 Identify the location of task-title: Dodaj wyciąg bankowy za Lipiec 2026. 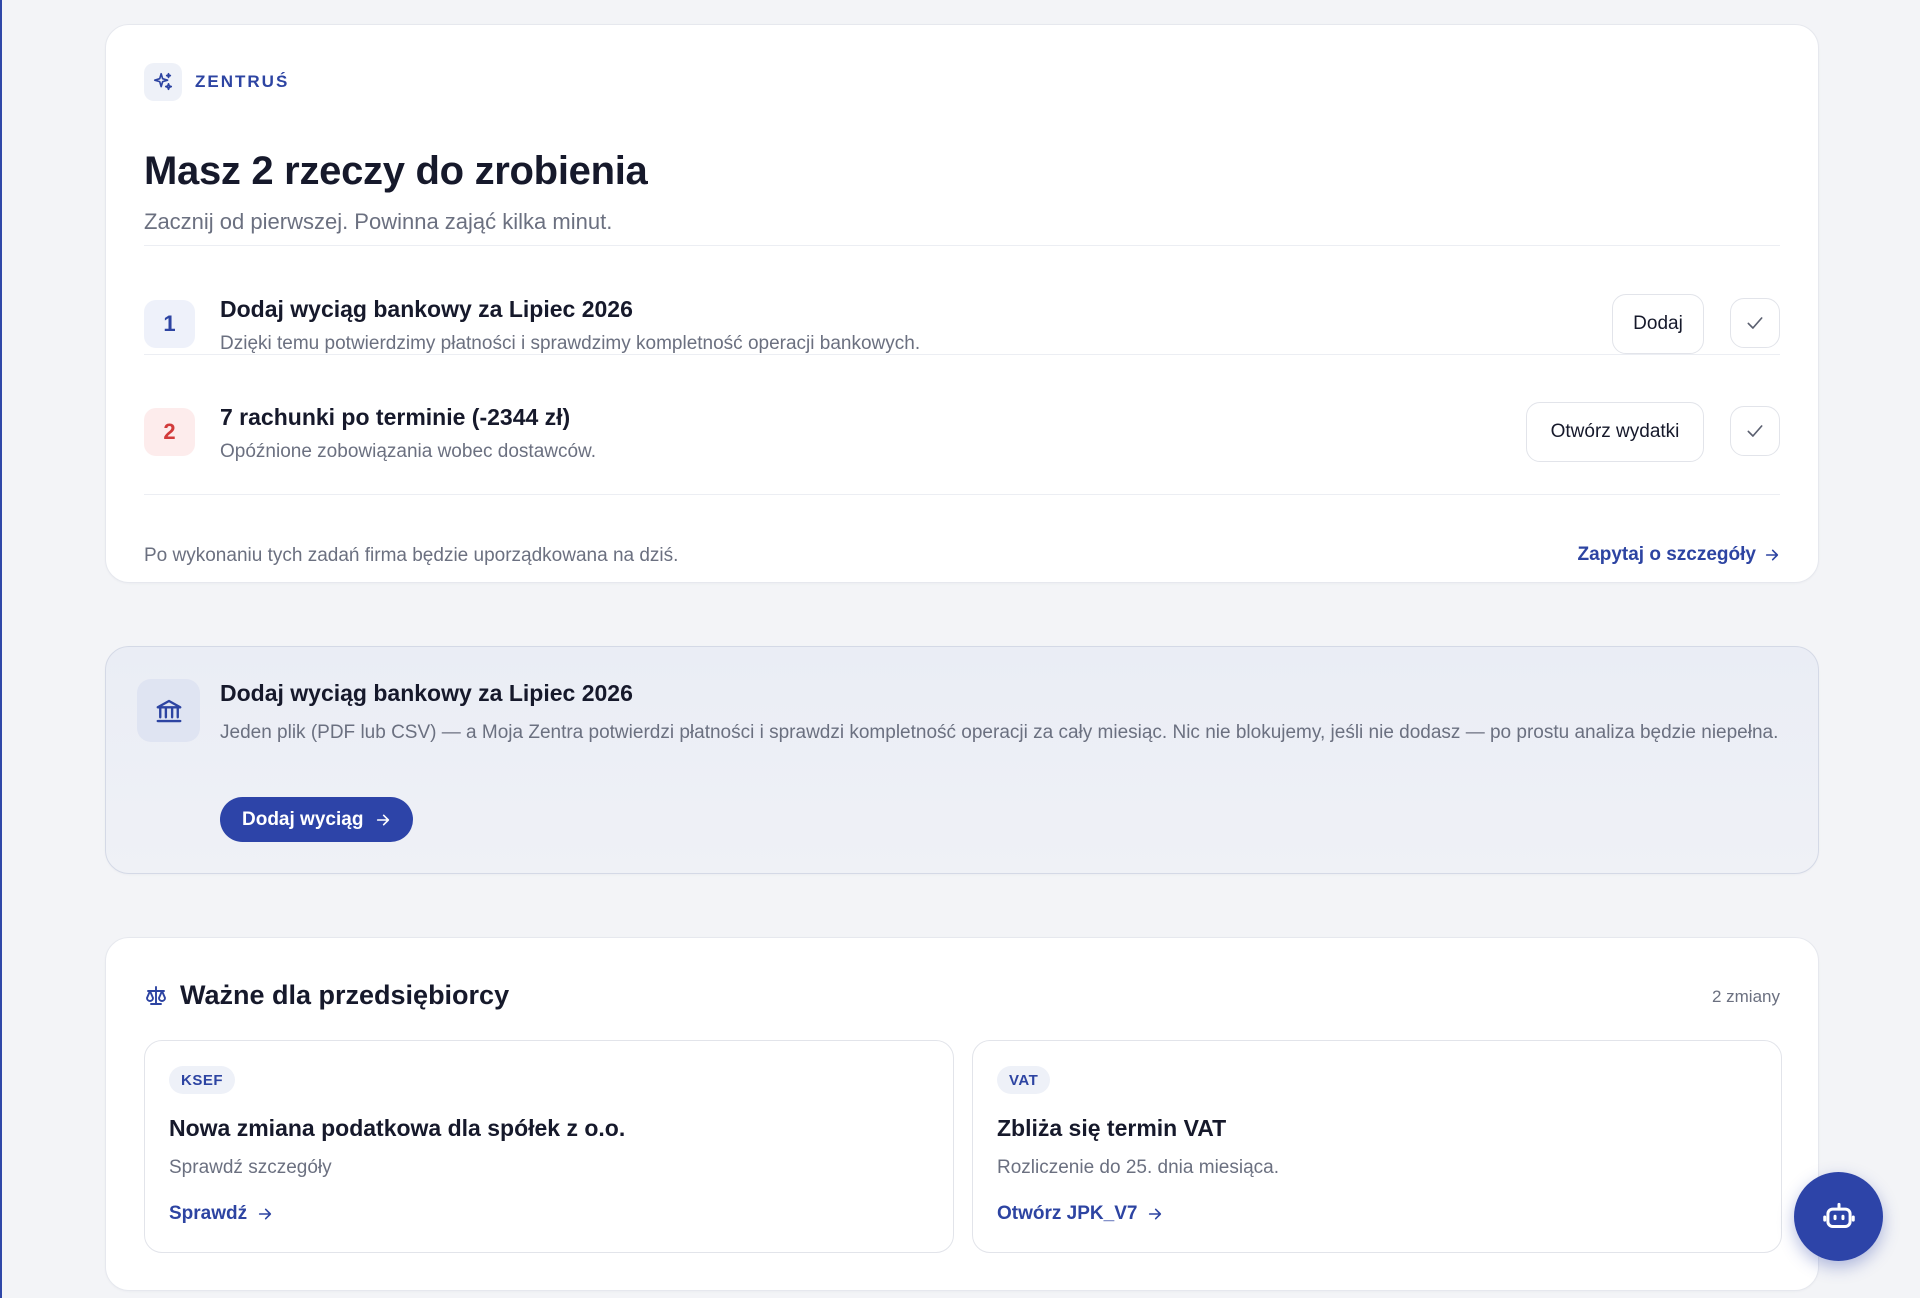
(426, 309).